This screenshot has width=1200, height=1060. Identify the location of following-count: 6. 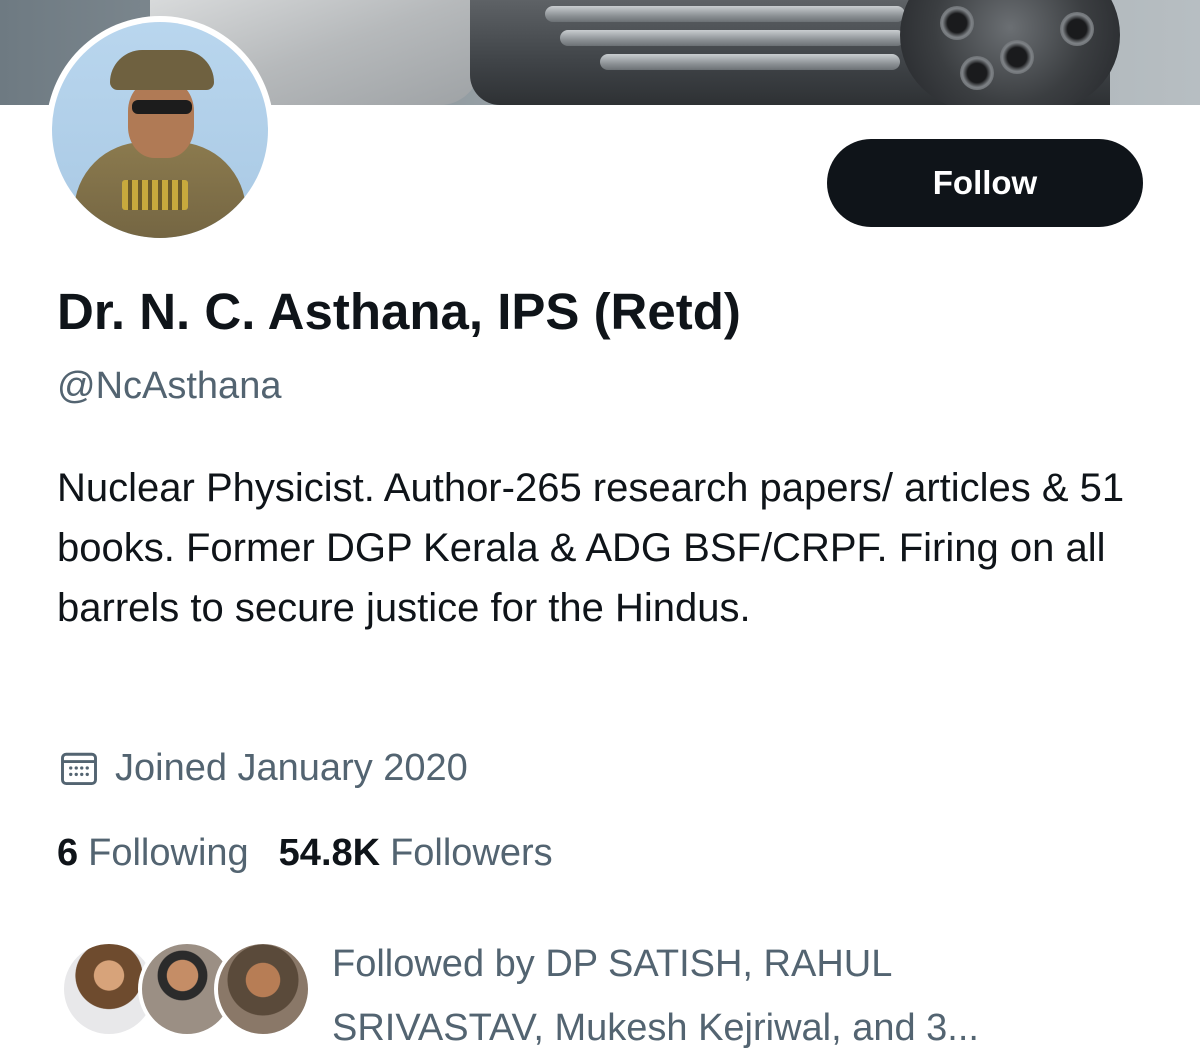
(68, 853).